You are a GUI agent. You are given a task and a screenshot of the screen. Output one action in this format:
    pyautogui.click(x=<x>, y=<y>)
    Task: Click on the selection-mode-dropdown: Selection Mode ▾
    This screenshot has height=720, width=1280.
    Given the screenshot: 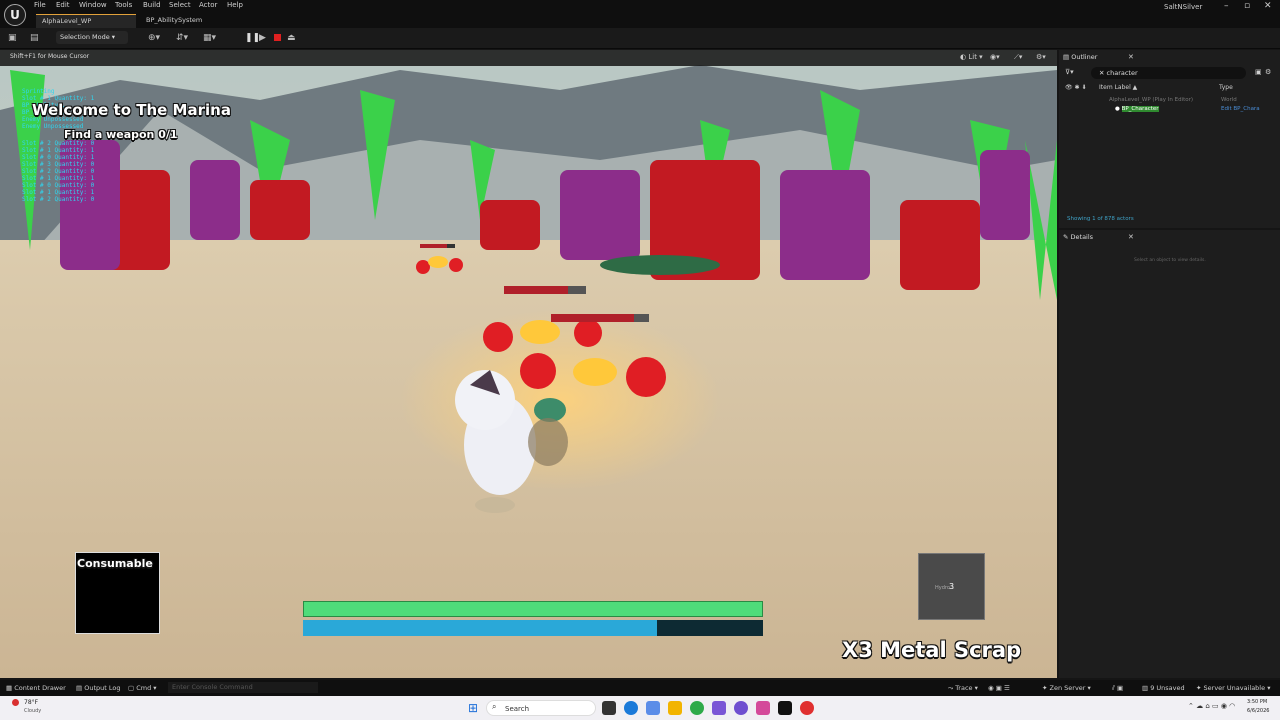 What is the action you would take?
    pyautogui.click(x=92, y=37)
    